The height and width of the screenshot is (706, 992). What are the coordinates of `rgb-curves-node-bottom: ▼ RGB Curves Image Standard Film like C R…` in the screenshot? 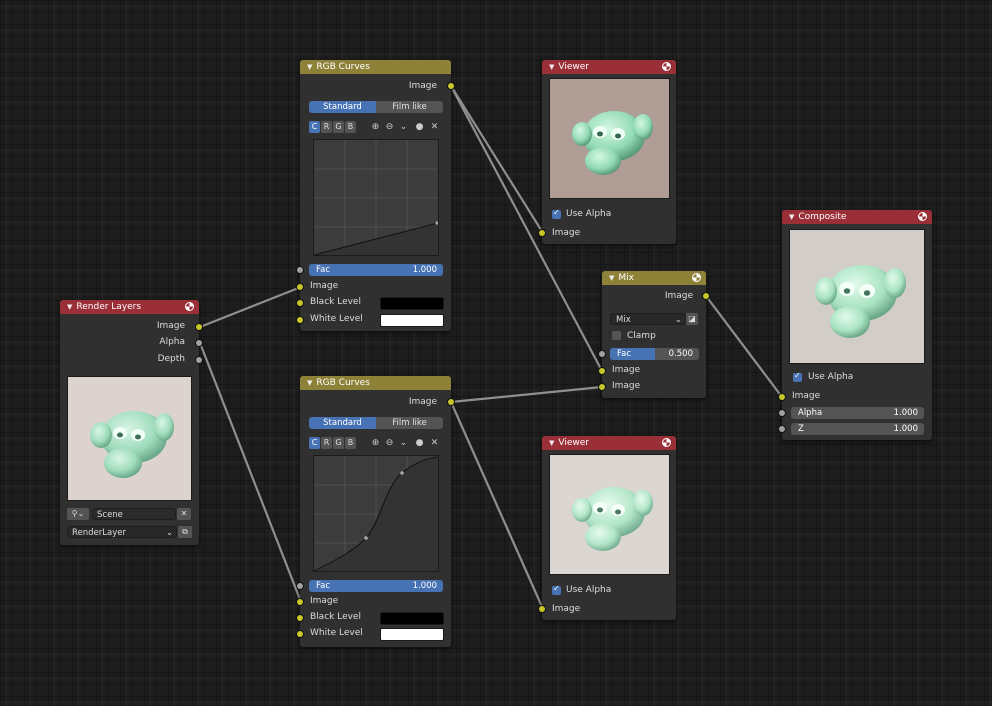 It's located at (375, 511).